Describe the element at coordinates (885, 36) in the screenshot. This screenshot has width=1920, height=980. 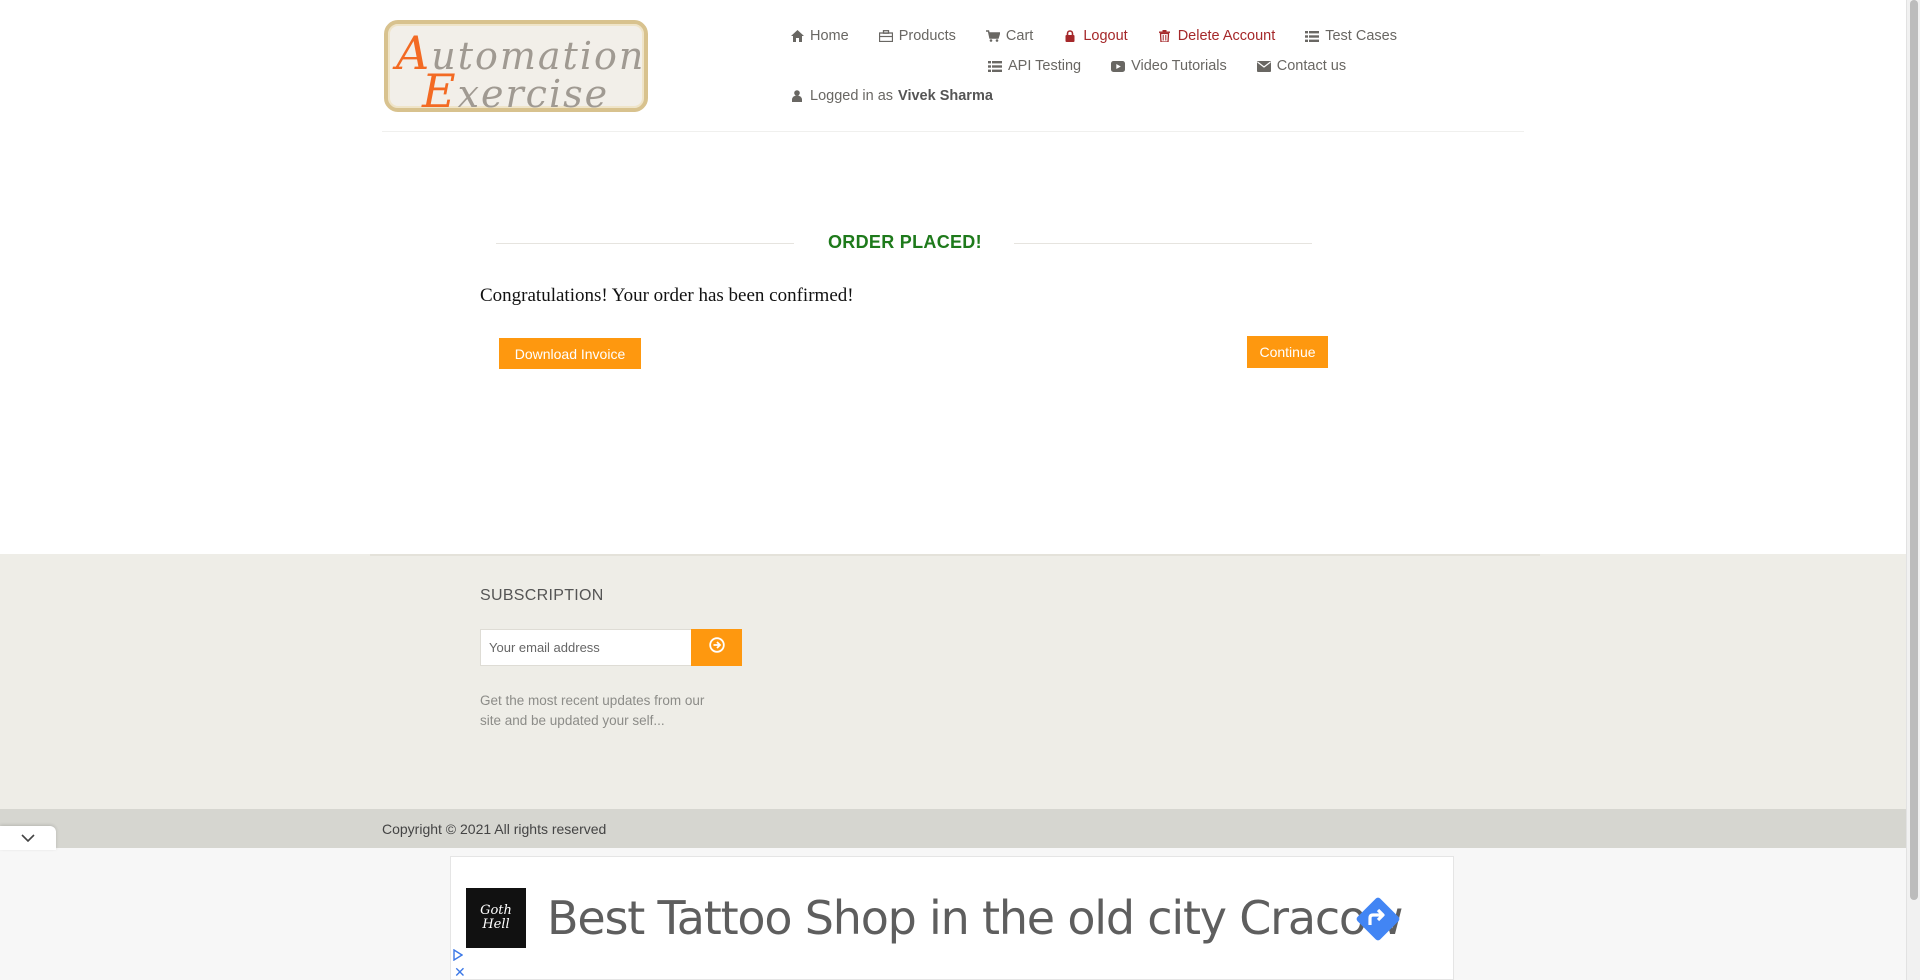
I see `briefcase-icon` at that location.